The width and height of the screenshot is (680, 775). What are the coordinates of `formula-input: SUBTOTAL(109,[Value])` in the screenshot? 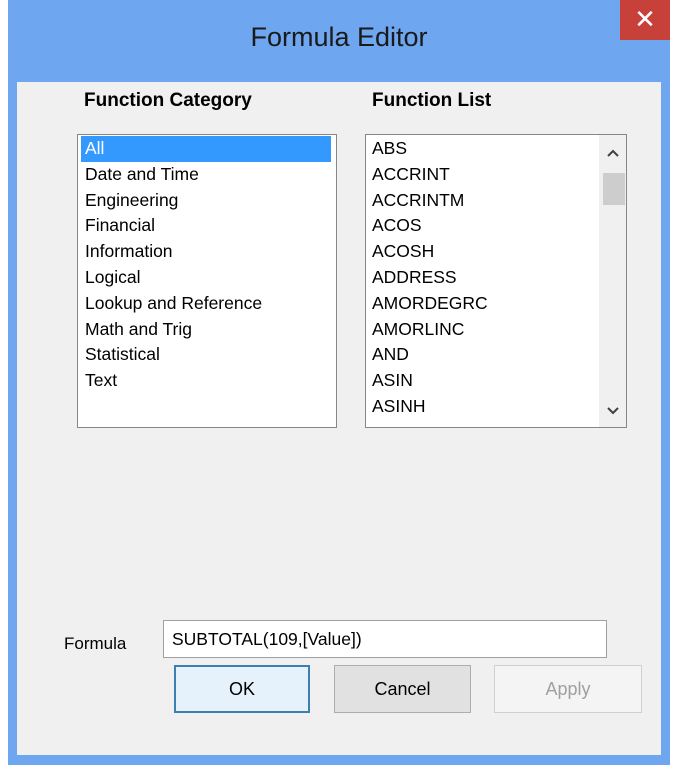 It's located at (385, 639).